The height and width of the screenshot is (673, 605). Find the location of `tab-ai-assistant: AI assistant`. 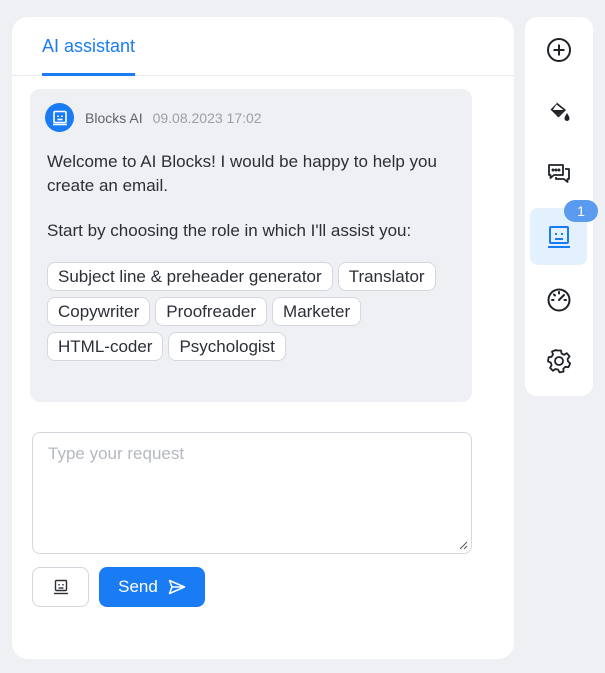

tab-ai-assistant: AI assistant is located at coordinates (89, 56).